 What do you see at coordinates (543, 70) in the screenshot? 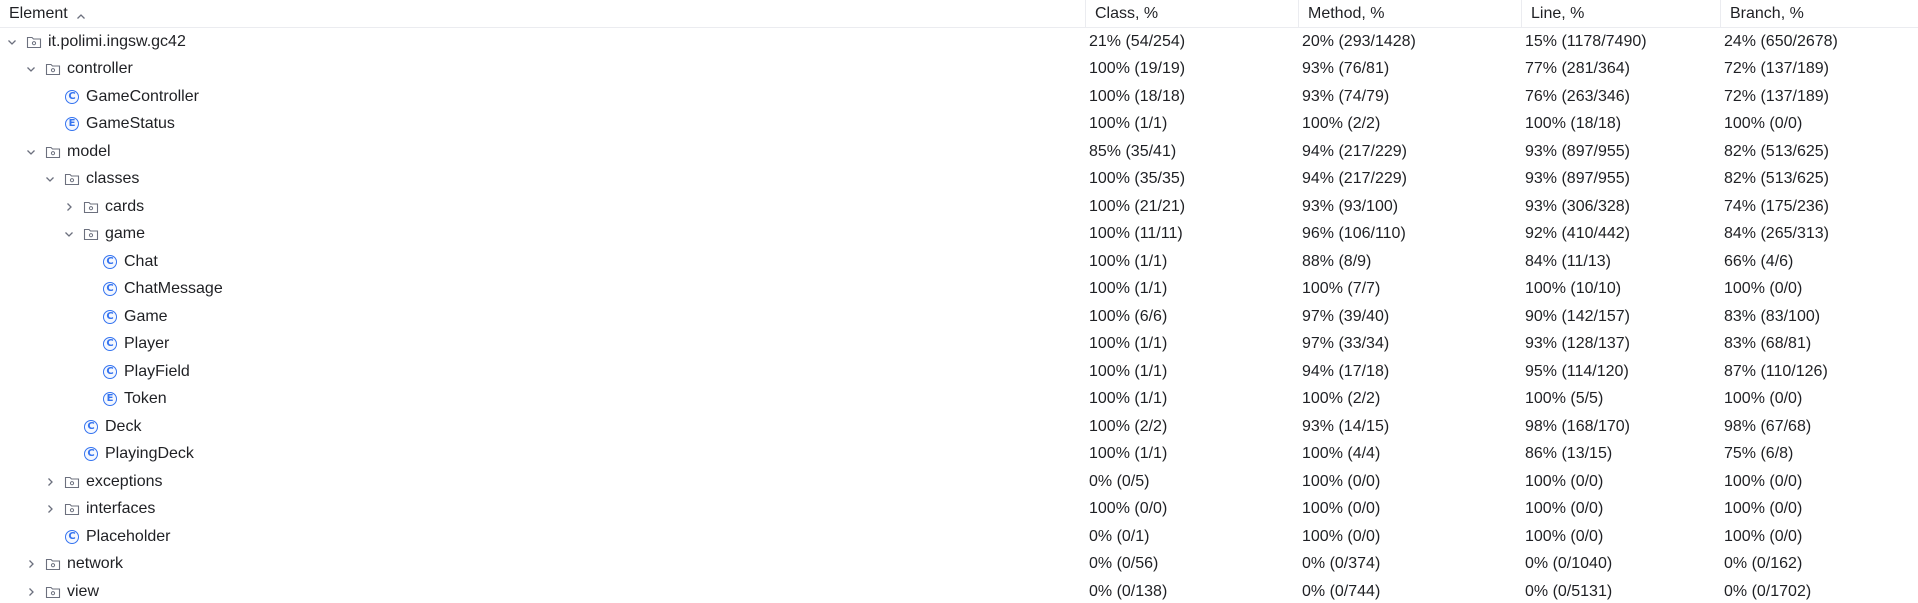
I see `cell-element: controller` at bounding box center [543, 70].